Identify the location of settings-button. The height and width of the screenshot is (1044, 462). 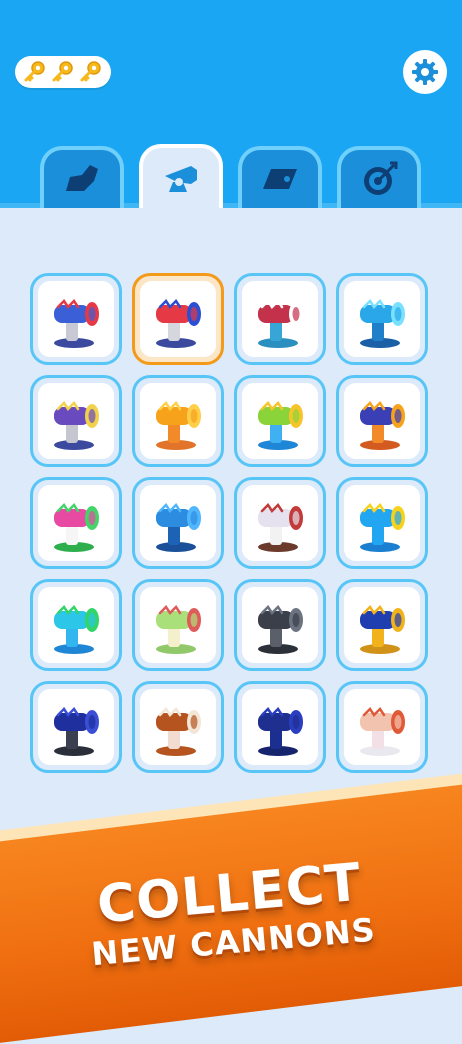
(425, 72).